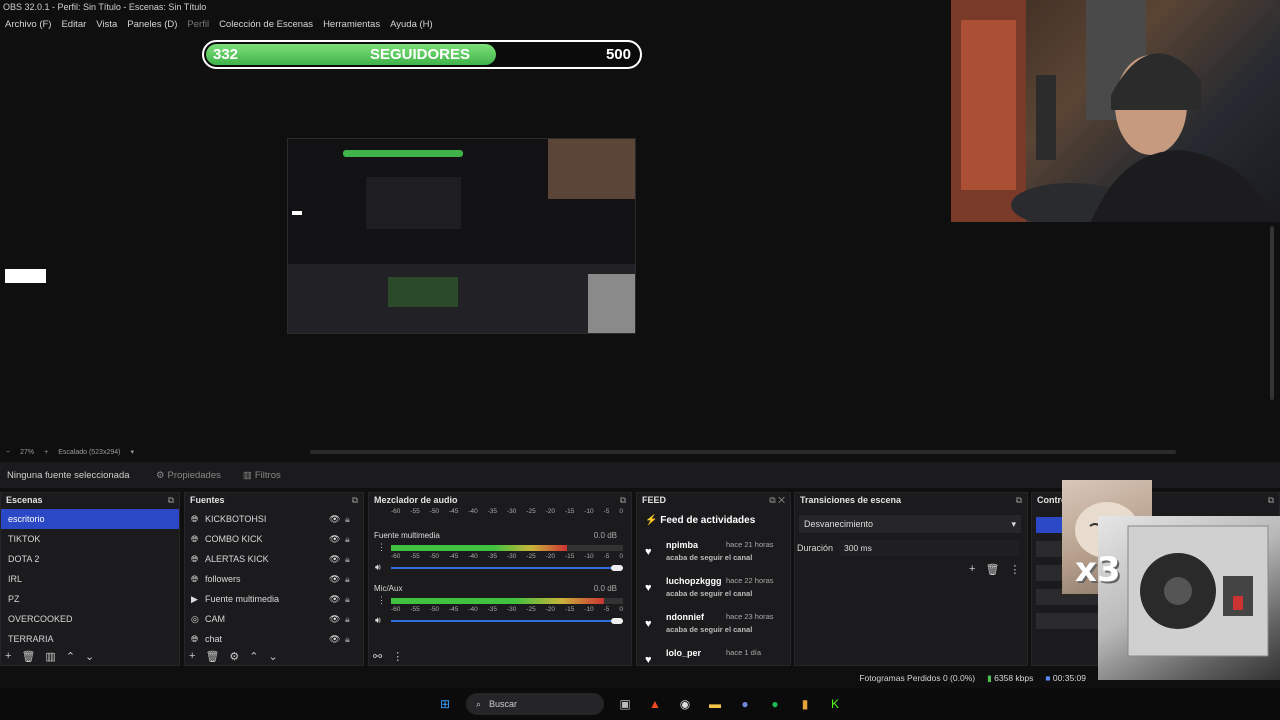  I want to click on source-item: 🌐︎ KICKBOTOHSI 👁︎ 🔒︎, so click(274, 519).